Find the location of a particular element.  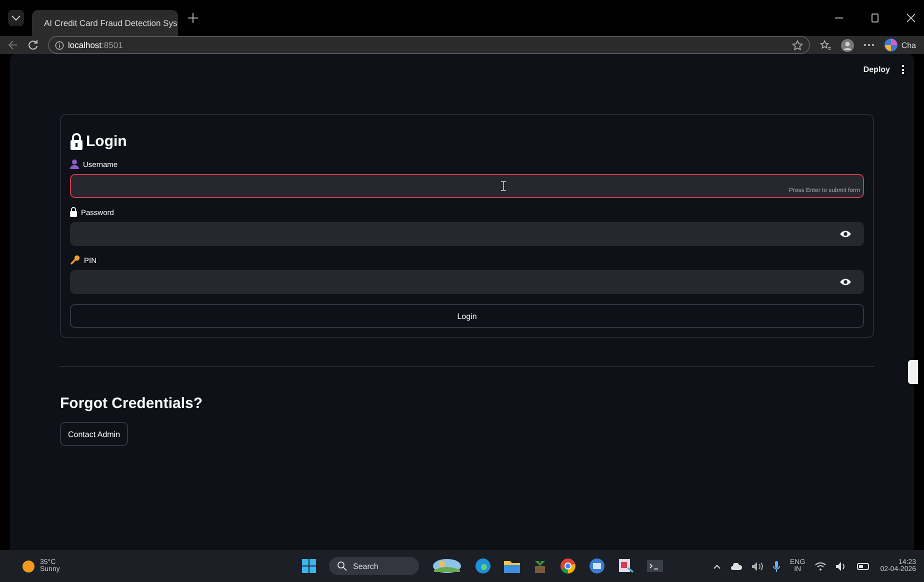

terminal-icon is located at coordinates (655, 566).